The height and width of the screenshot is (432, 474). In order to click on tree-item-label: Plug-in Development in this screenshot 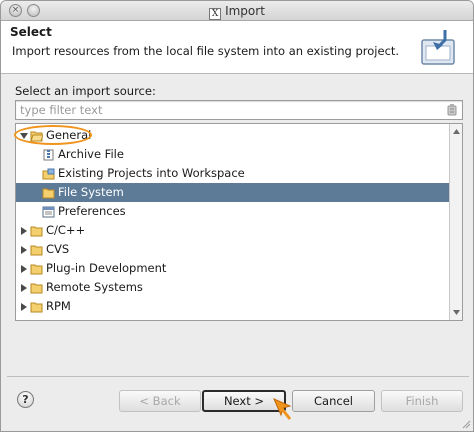, I will do `click(106, 268)`.